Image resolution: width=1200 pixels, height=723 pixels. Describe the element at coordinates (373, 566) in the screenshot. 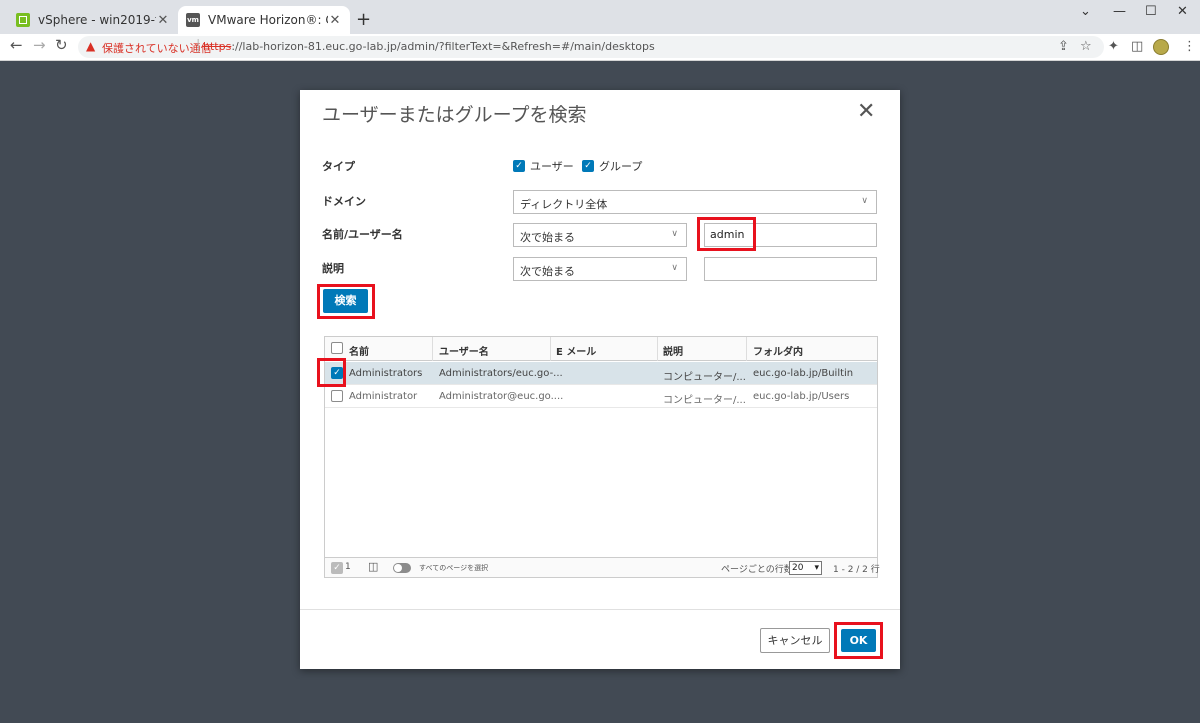

I see `column-toggle-icon: ◫` at that location.